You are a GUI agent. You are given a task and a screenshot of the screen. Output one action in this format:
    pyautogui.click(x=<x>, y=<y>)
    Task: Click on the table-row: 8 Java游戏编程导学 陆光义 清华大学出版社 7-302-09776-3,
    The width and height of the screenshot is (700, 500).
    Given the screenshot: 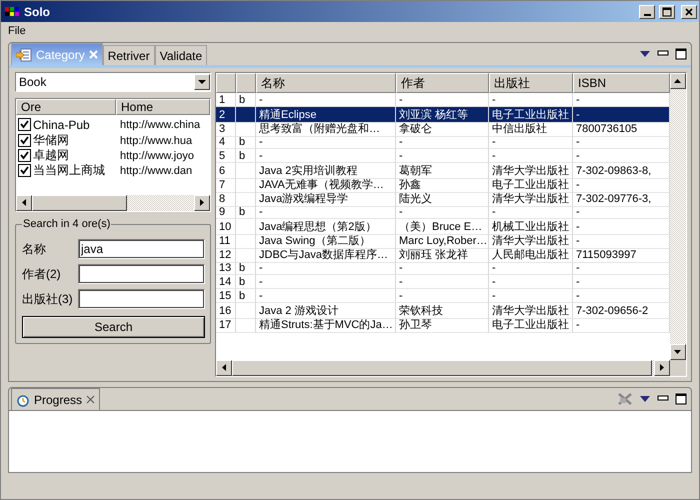 What is the action you would take?
    pyautogui.click(x=443, y=198)
    